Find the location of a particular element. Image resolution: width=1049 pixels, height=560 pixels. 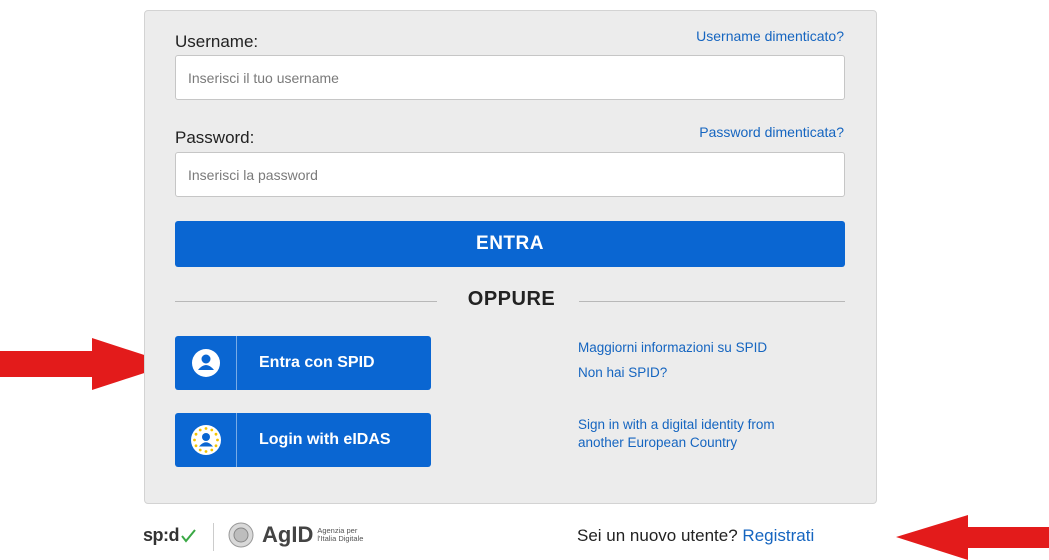

spid-login-button: Entra con SPID is located at coordinates (303, 363).